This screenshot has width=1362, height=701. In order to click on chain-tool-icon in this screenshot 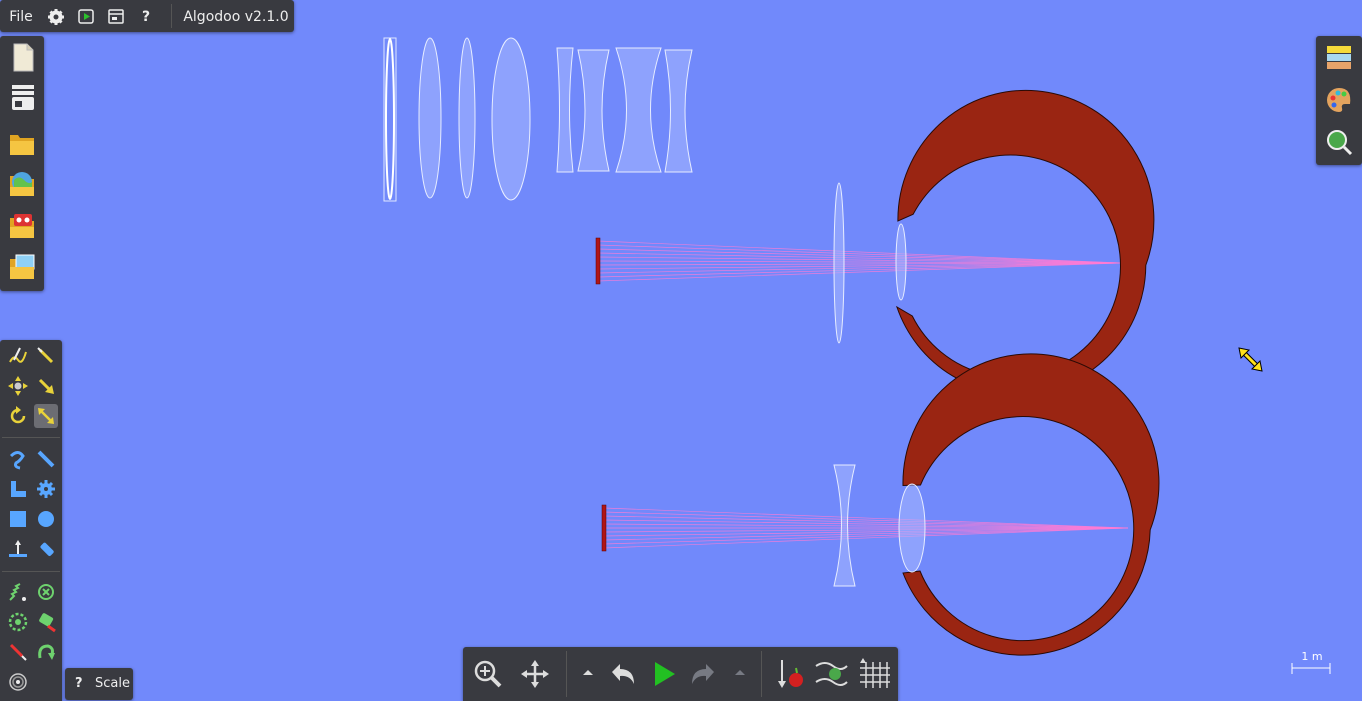, I will do `click(18, 459)`.